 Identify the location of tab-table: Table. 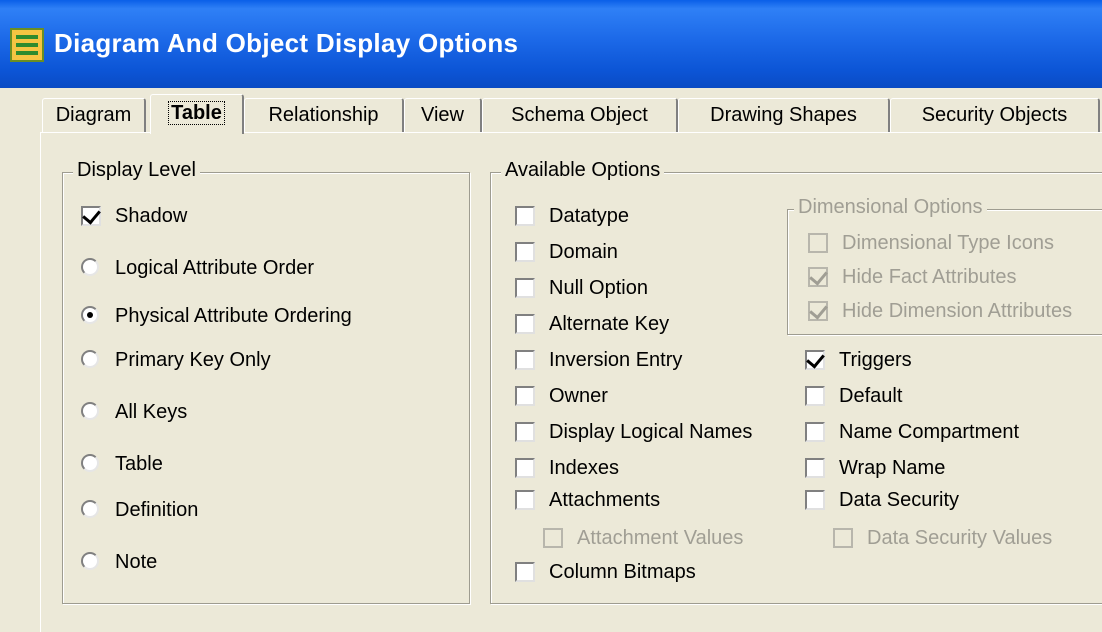
(197, 114).